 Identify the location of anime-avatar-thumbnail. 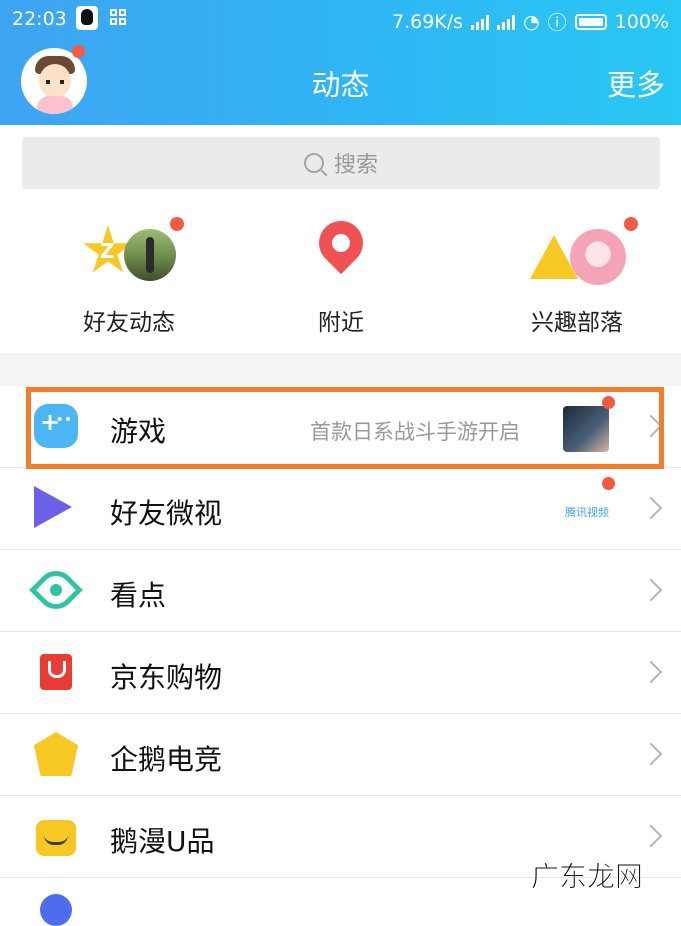
(598, 257).